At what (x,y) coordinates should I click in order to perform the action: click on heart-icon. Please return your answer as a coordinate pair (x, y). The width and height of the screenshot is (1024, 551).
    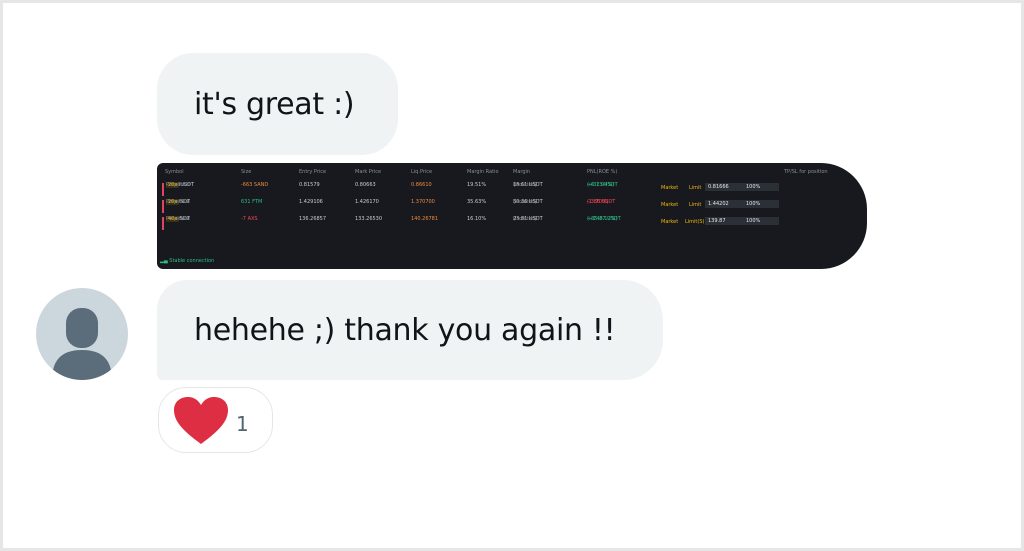
    Looking at the image, I should click on (201, 420).